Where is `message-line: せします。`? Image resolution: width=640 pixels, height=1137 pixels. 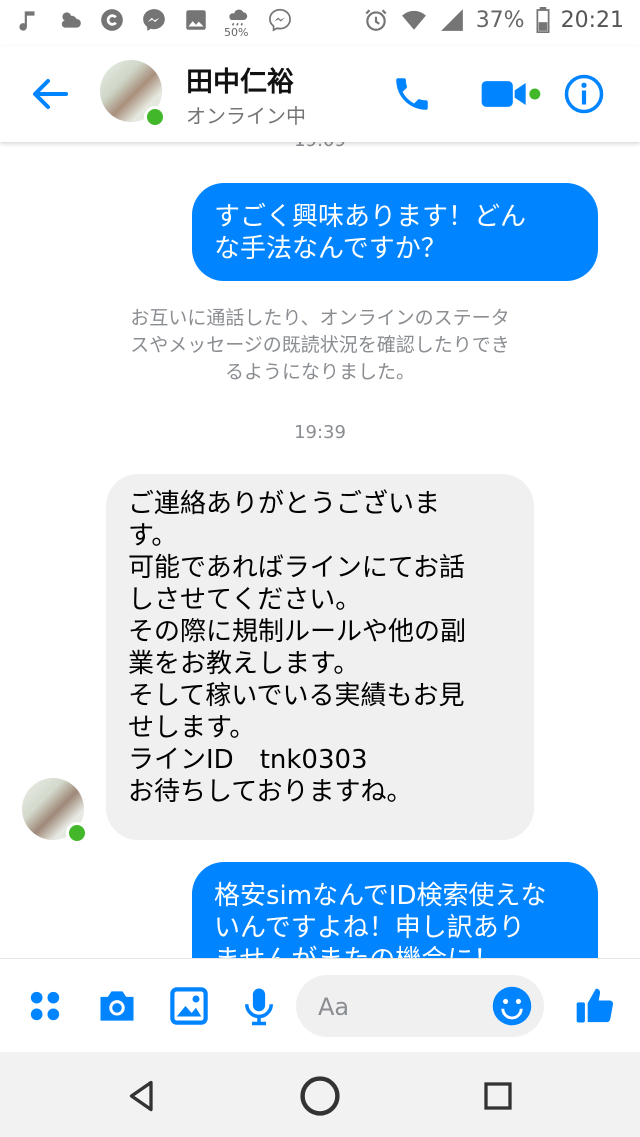
message-line: せします。 is located at coordinates (192, 728).